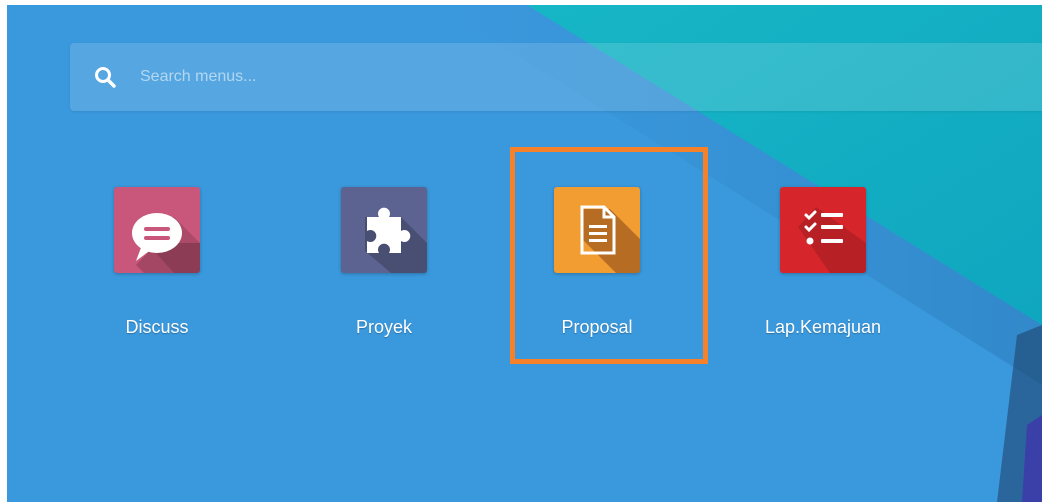 The height and width of the screenshot is (502, 1042). I want to click on search-icon, so click(105, 77).